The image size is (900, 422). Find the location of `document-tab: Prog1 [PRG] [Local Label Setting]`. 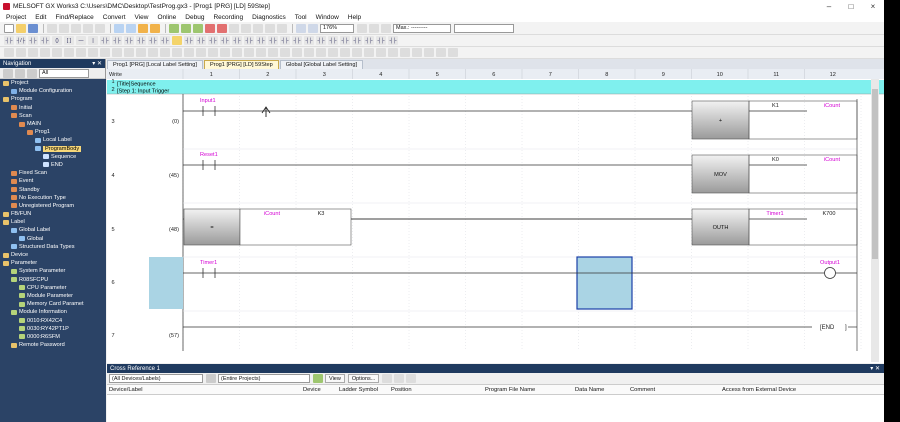

document-tab: Prog1 [PRG] [Local Label Setting] is located at coordinates (155, 64).